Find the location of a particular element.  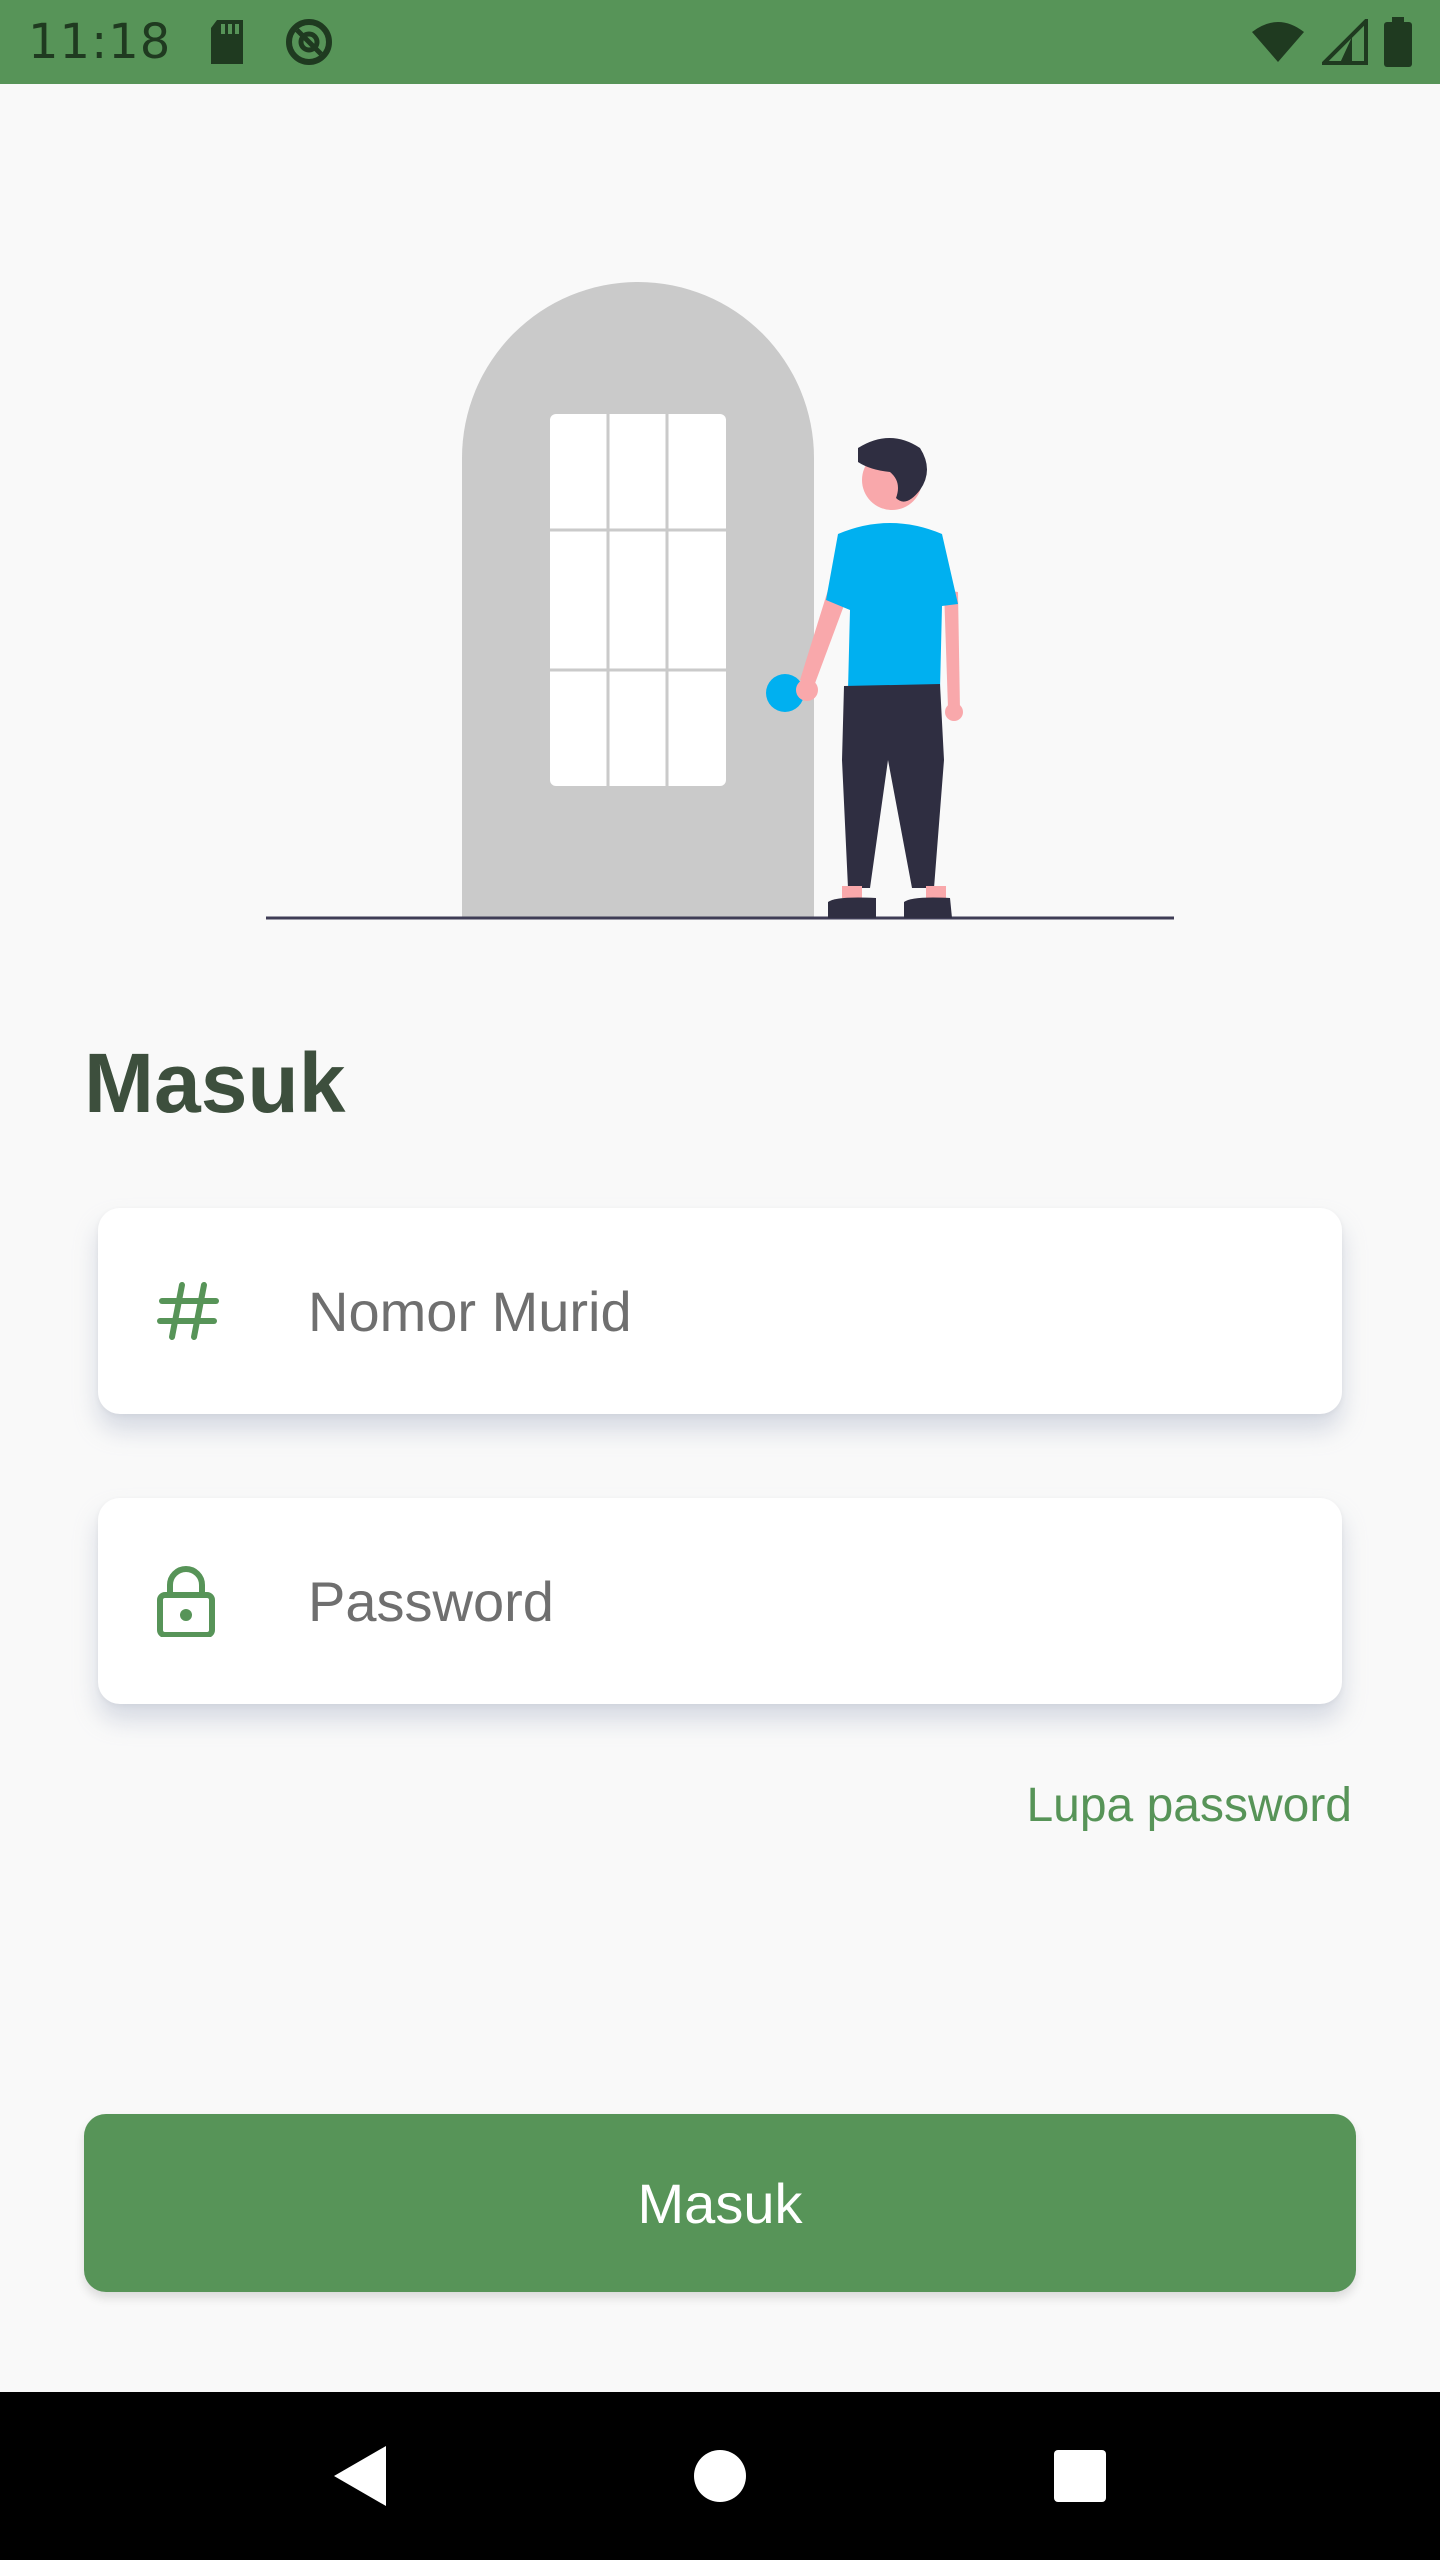

hash-icon is located at coordinates (218, 1311).